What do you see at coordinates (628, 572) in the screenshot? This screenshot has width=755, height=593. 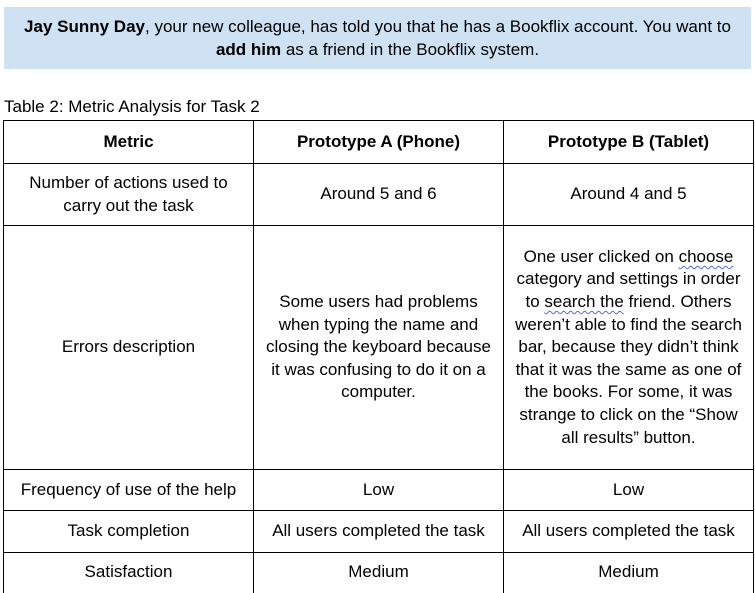 I see `prototype-b-cell: Medium` at bounding box center [628, 572].